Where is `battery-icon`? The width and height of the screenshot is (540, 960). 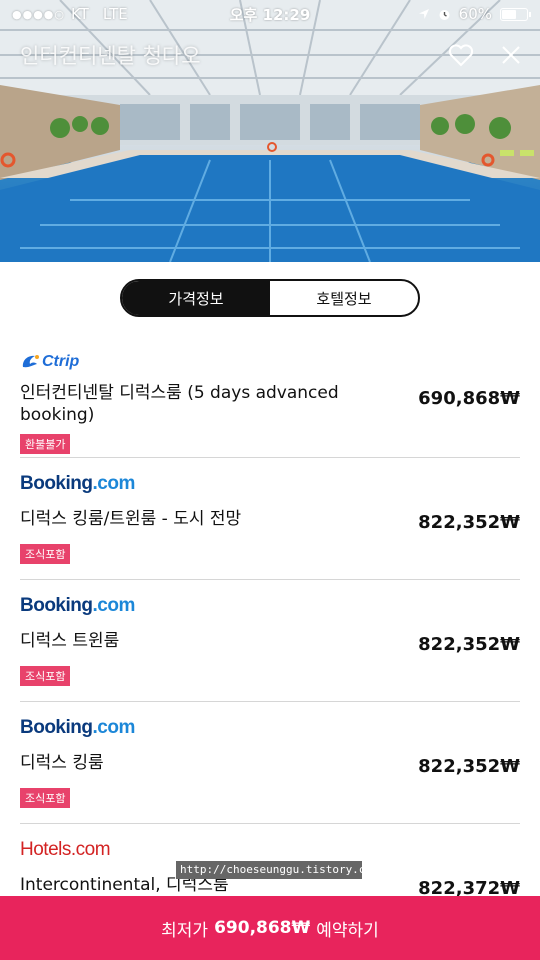 battery-icon is located at coordinates (515, 14).